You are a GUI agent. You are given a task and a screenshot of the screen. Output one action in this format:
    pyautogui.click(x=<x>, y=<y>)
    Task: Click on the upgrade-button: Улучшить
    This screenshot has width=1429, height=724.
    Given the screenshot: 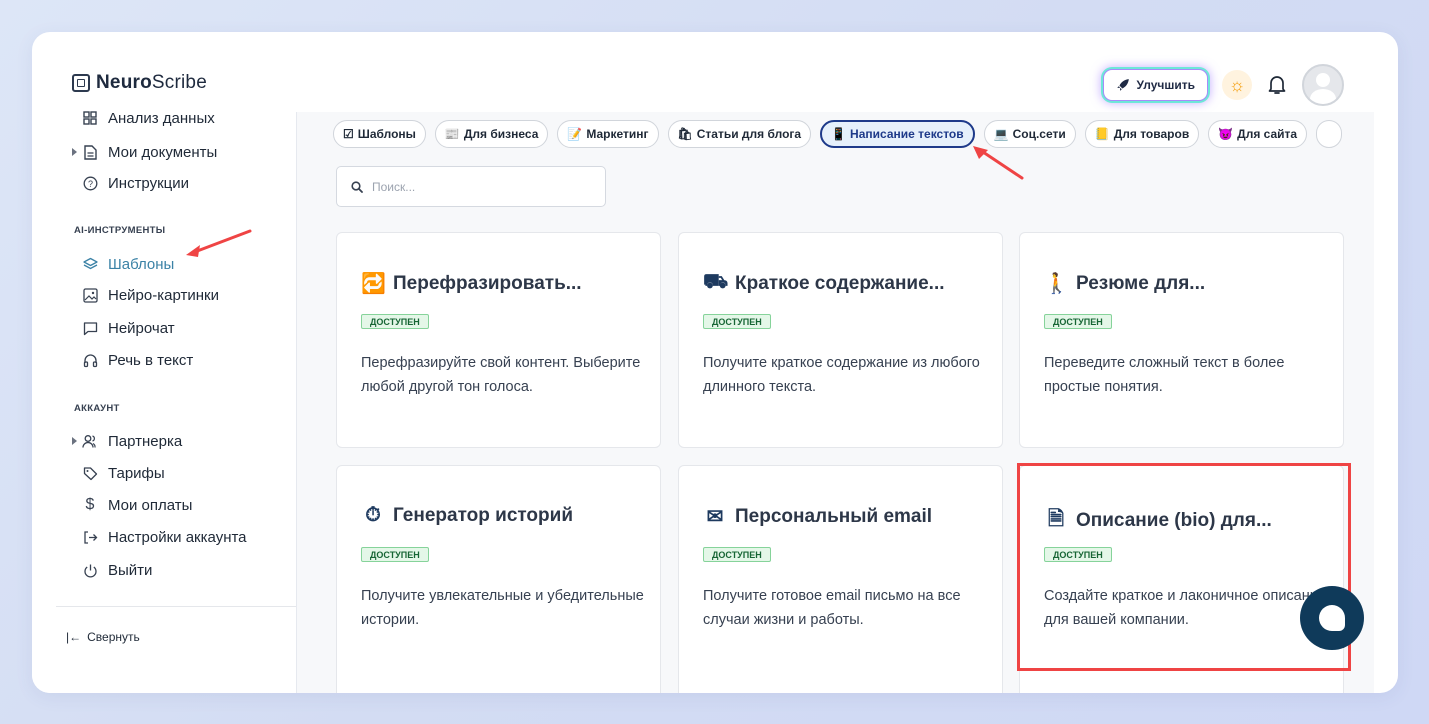 What is the action you would take?
    pyautogui.click(x=1155, y=85)
    